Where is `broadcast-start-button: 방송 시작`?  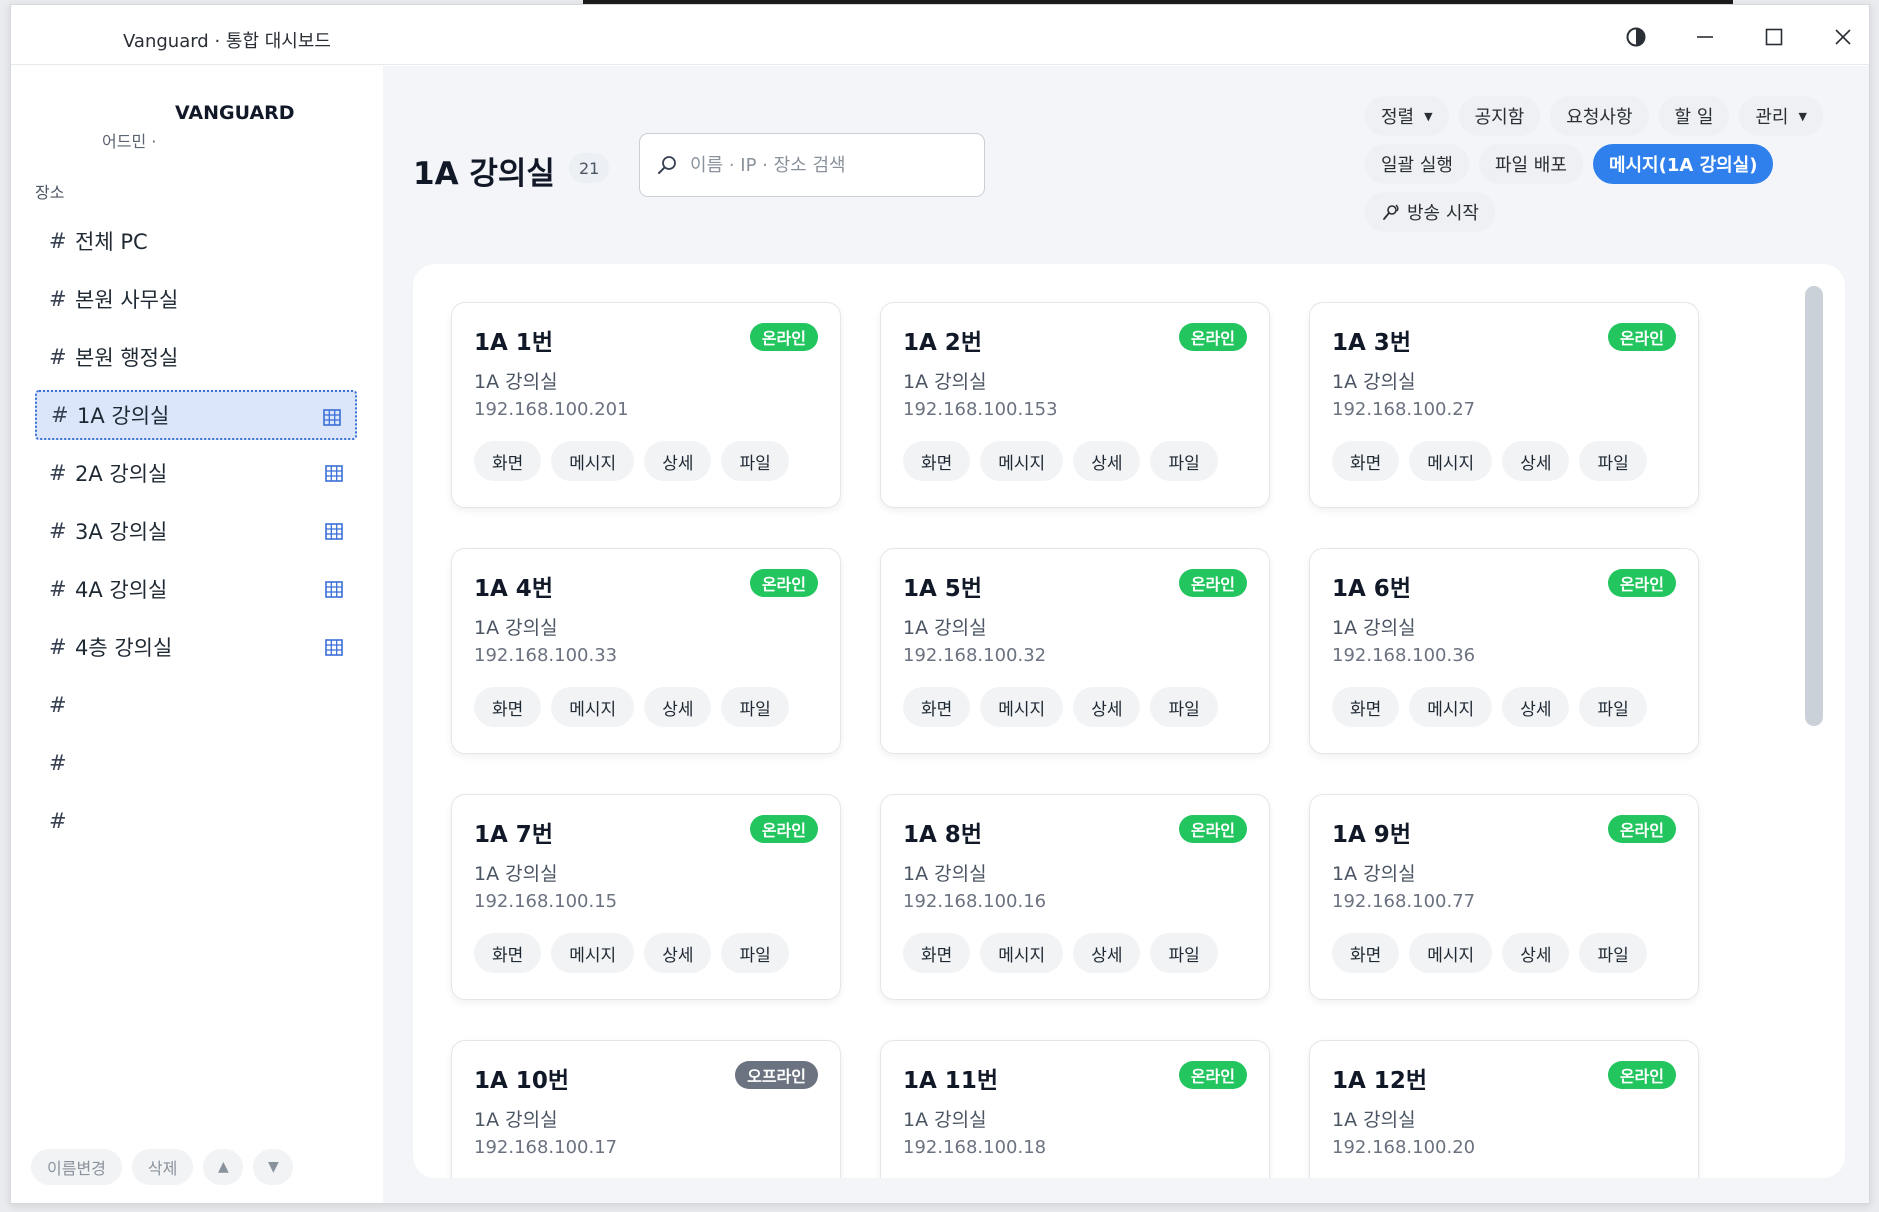 broadcast-start-button: 방송 시작 is located at coordinates (1430, 212).